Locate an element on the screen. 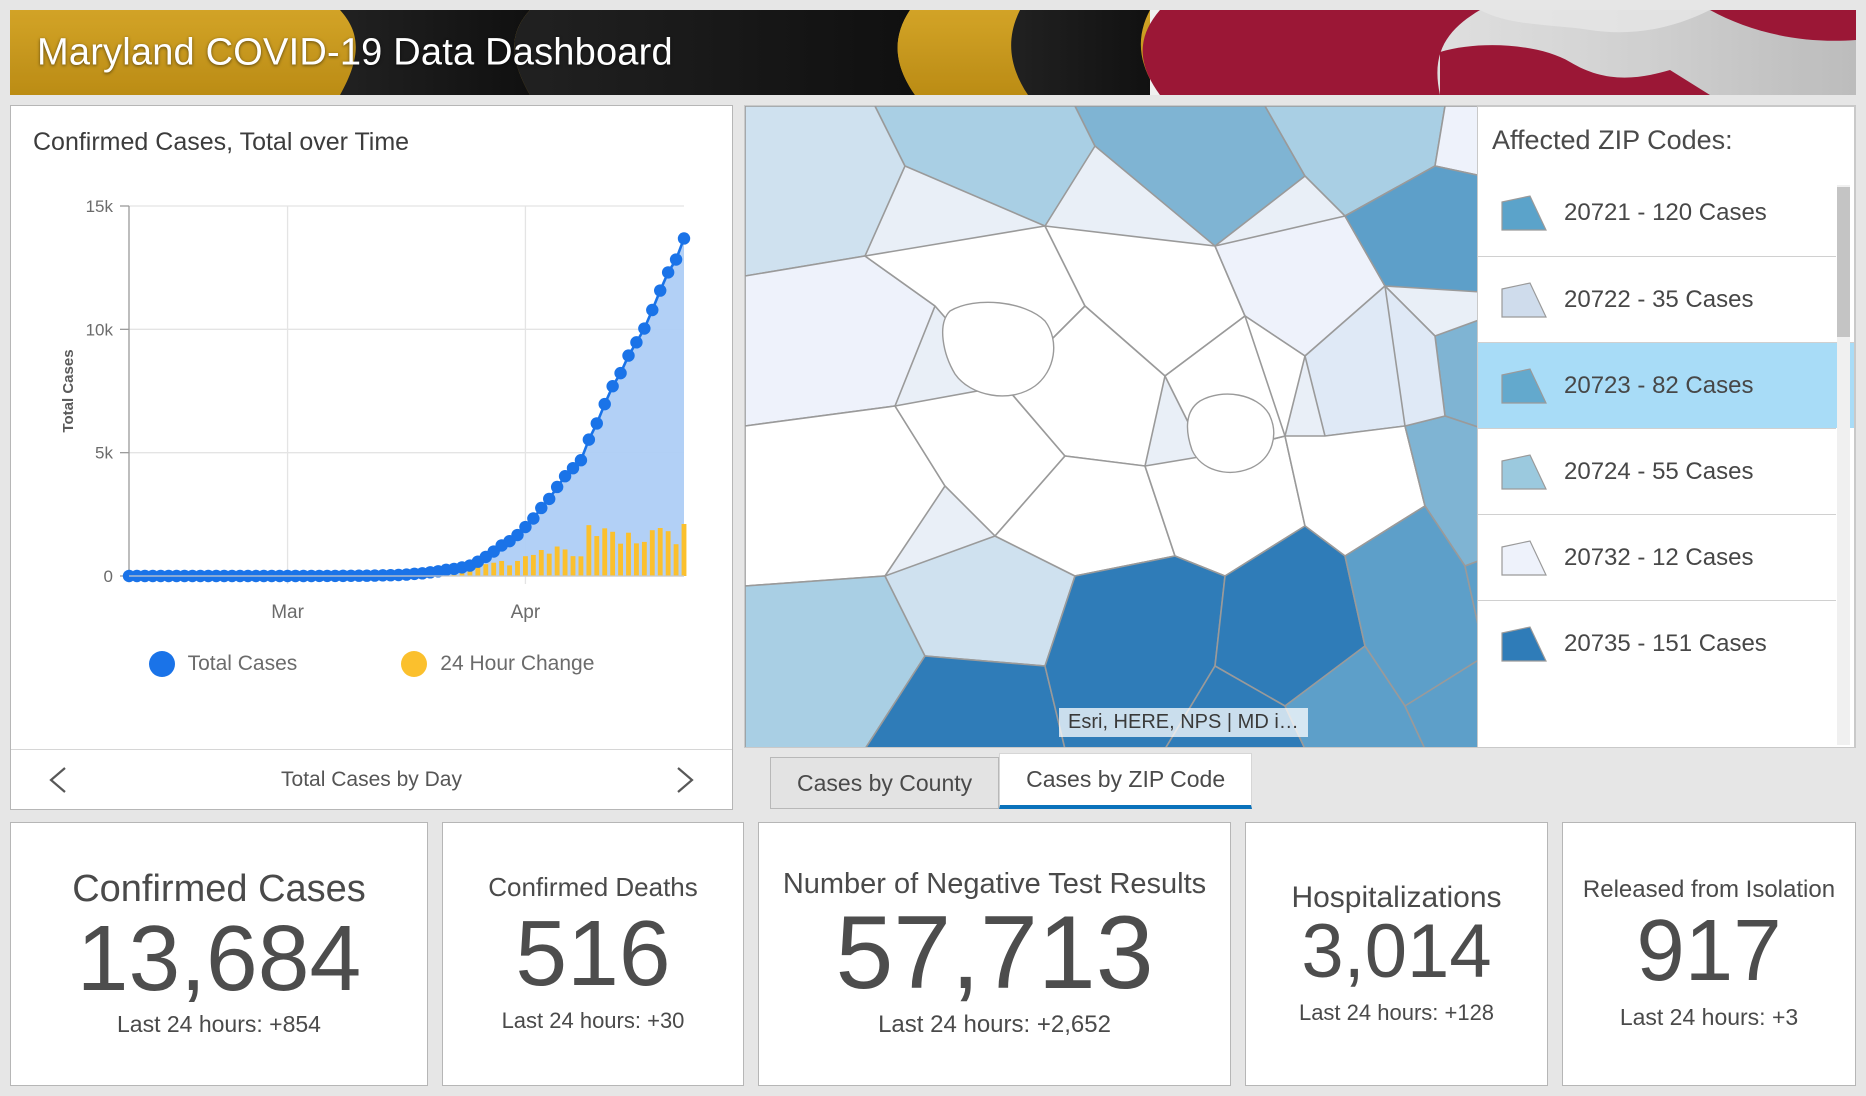  tab-cases-by-zip-code: Cases by ZIP Code is located at coordinates (1126, 781).